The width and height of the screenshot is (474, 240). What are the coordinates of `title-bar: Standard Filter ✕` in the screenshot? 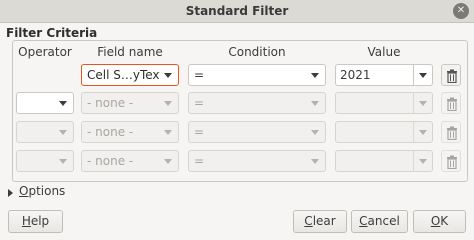 It's located at (237, 11).